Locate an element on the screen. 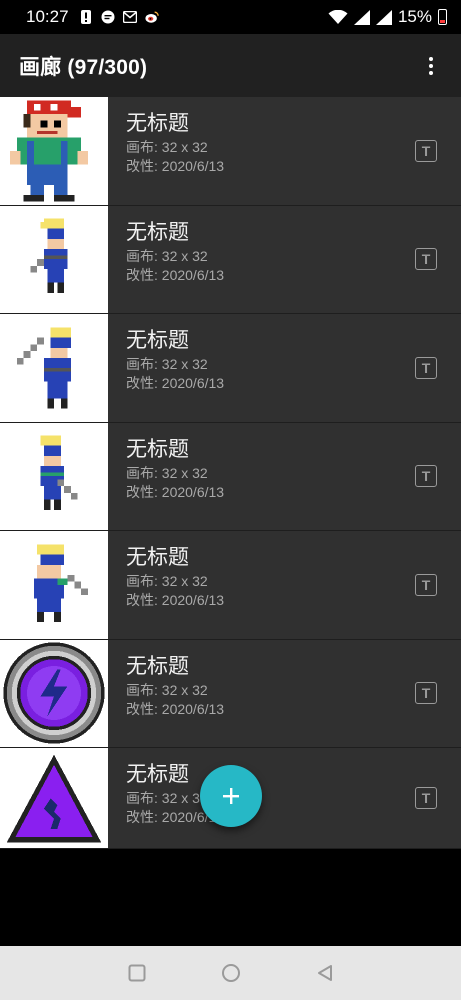  purple-triangle-thumbnail is located at coordinates (54, 798).